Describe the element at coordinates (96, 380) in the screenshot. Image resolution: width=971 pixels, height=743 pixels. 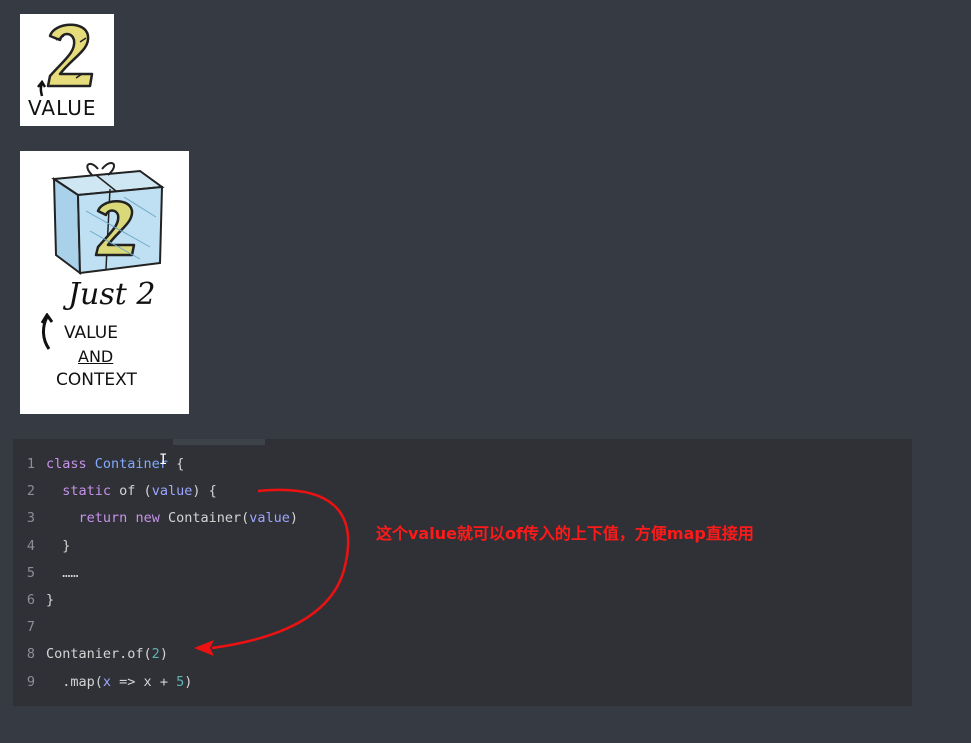
I see `context-caption-context: CONTEXT` at that location.